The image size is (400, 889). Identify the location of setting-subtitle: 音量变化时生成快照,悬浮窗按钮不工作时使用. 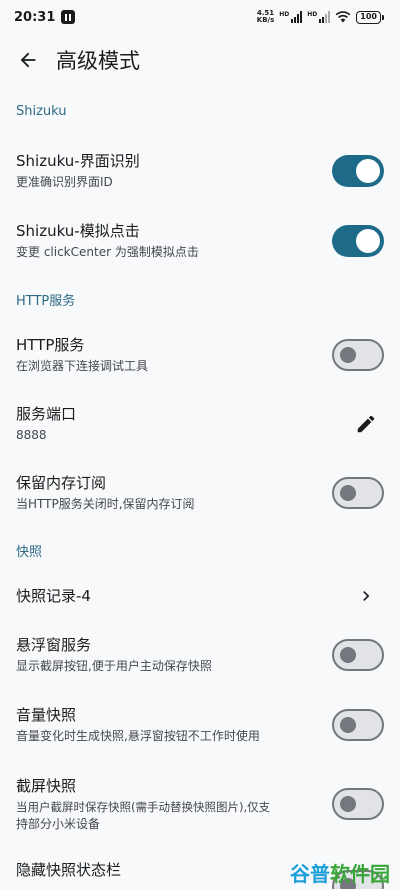
(138, 736).